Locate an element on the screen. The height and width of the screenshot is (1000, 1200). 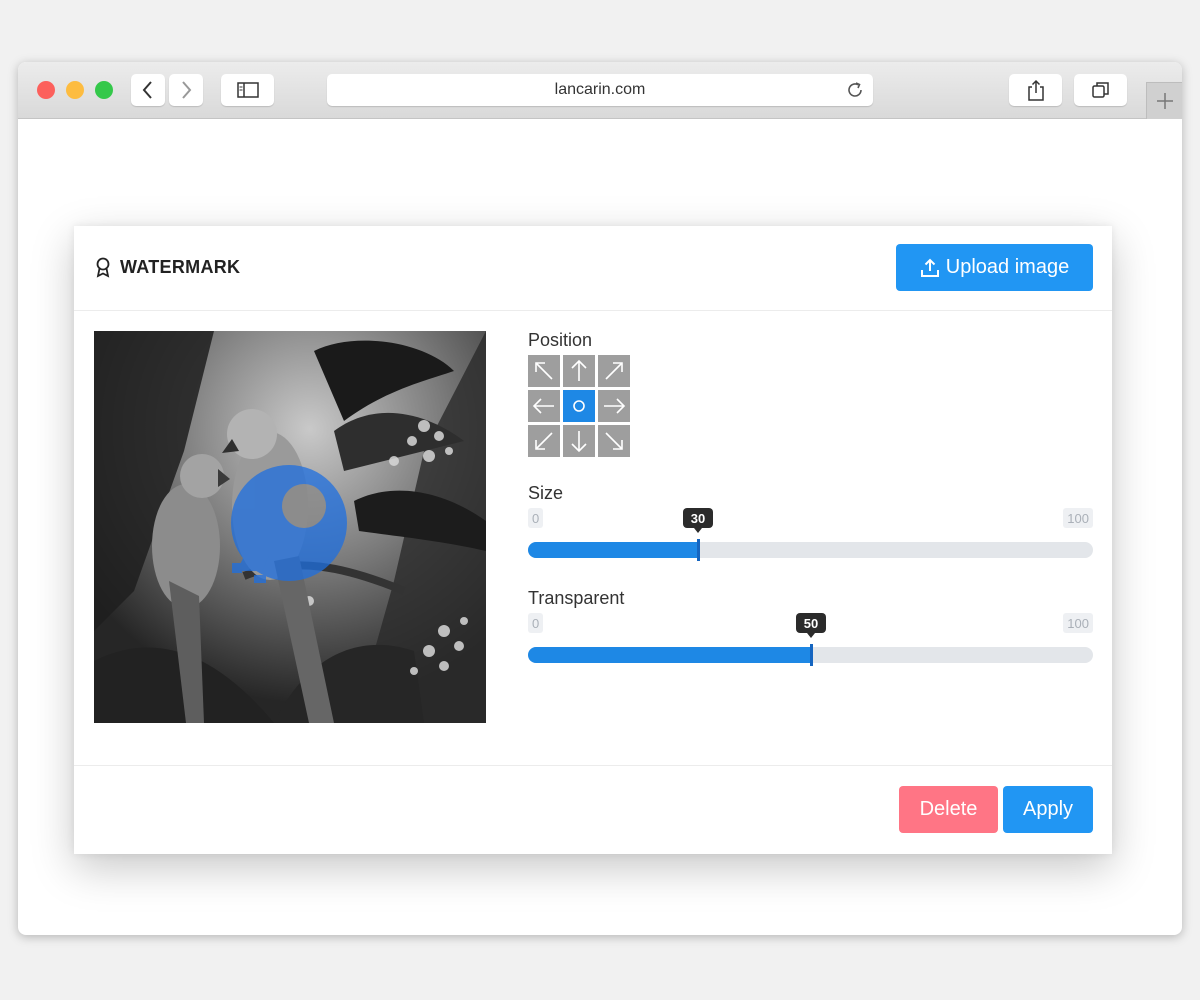
position-top-left is located at coordinates (544, 371).